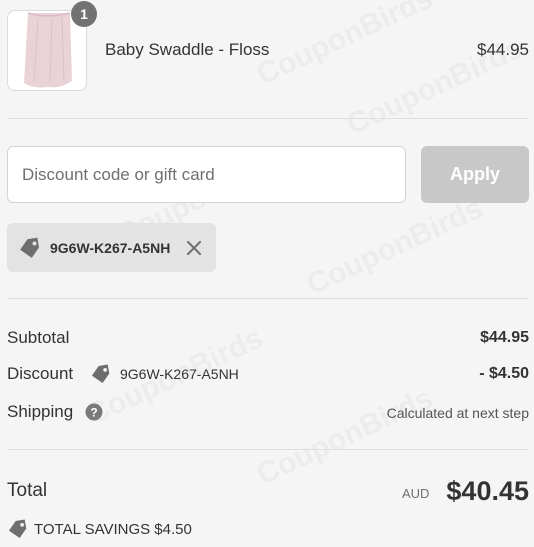 The width and height of the screenshot is (534, 547). Describe the element at coordinates (268, 338) in the screenshot. I see `subtotal-row: Subtotal $44.95` at that location.